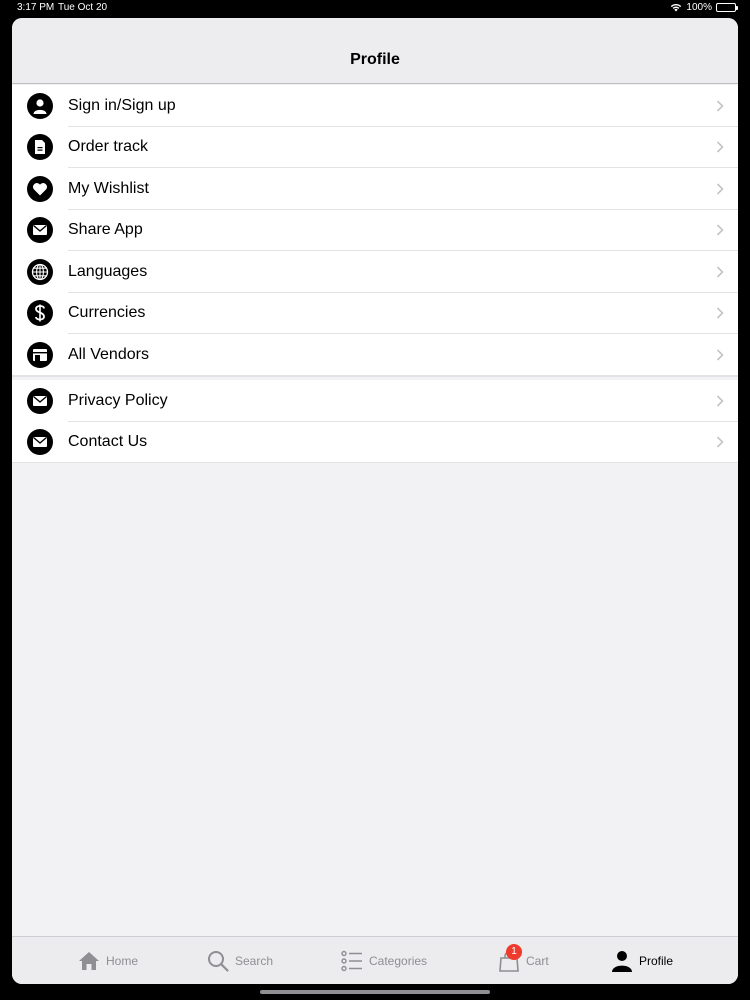  Describe the element at coordinates (375, 8) in the screenshot. I see `status-bar: 3:17 PM Tue Oct 20 100%` at that location.